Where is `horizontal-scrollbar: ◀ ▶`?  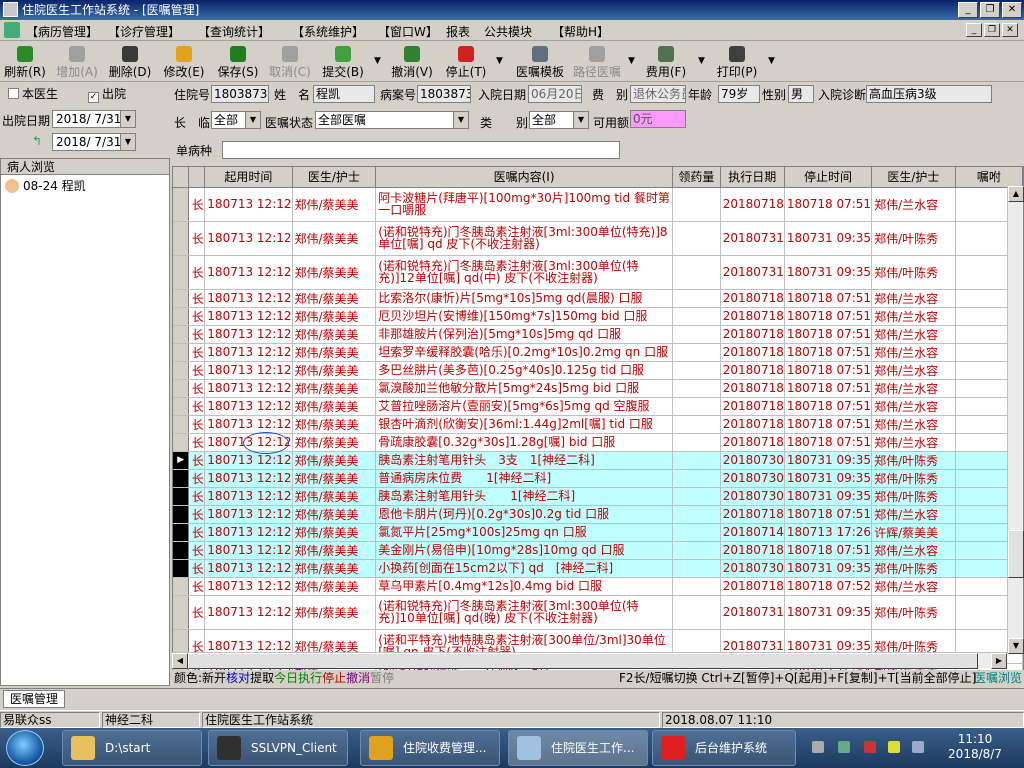 horizontal-scrollbar: ◀ ▶ is located at coordinates (589, 660).